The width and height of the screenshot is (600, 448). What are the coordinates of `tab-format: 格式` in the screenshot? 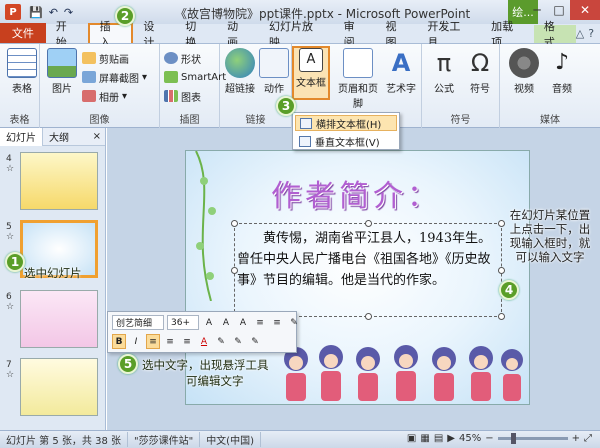 It's located at (554, 34).